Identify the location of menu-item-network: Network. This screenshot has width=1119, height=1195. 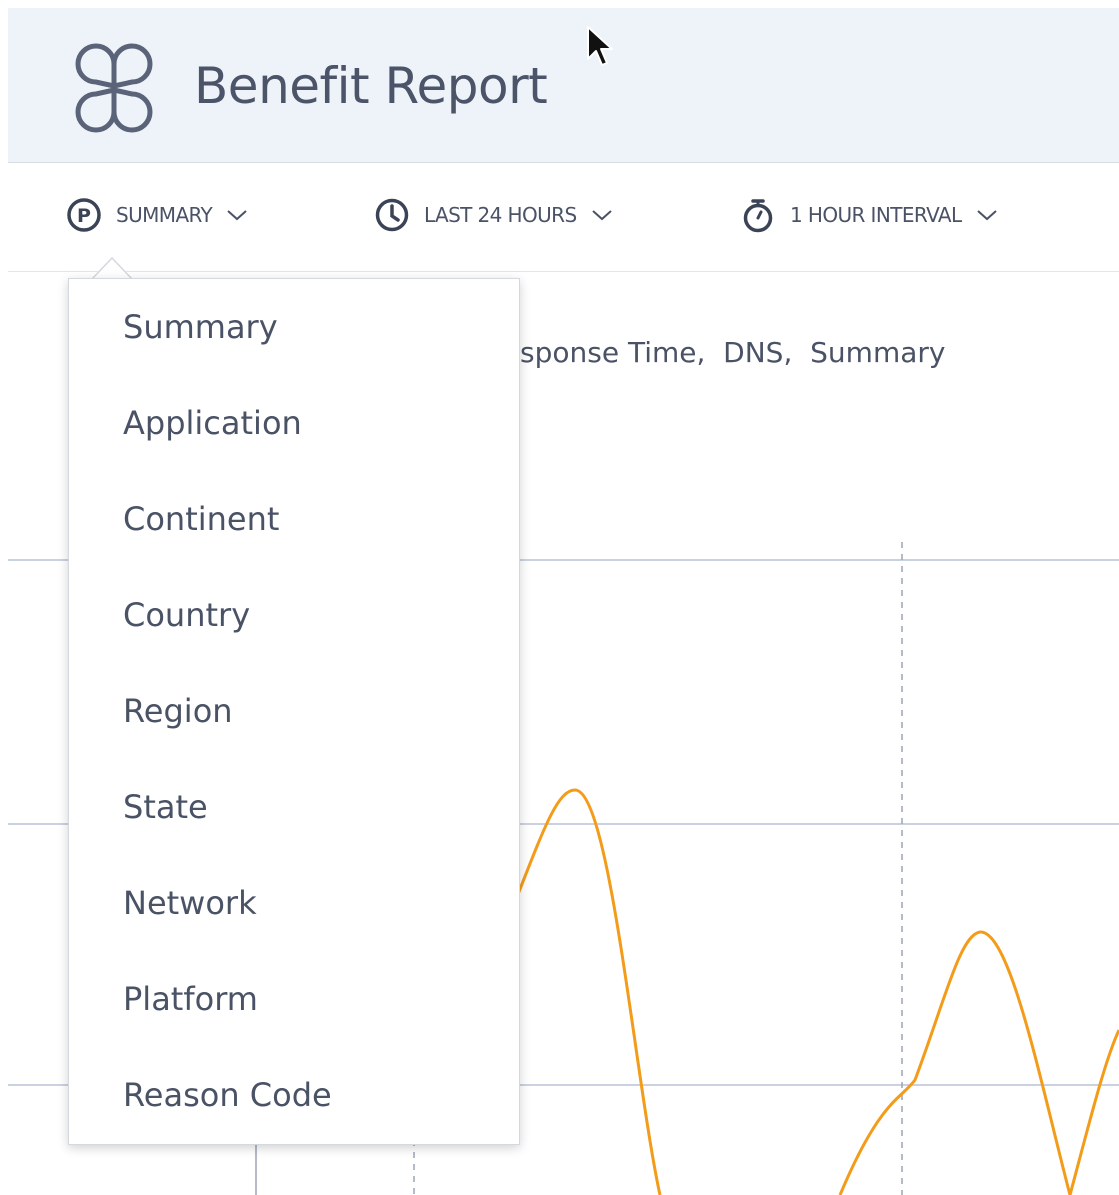
(190, 903).